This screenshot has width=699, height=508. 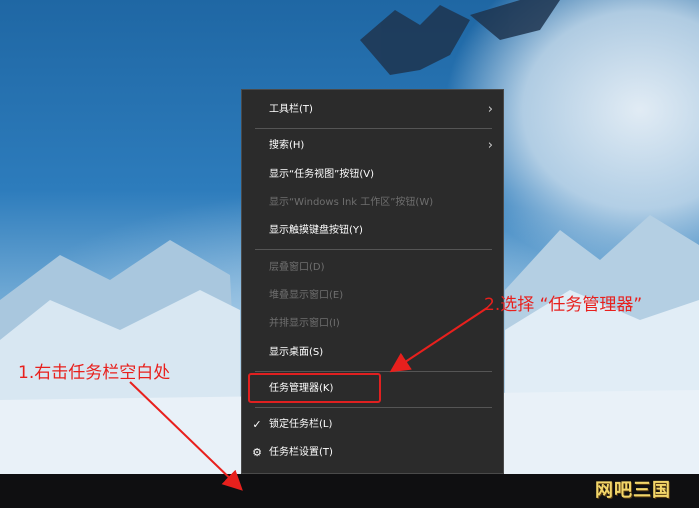 I want to click on task-manager-highlight-box, so click(x=314, y=388).